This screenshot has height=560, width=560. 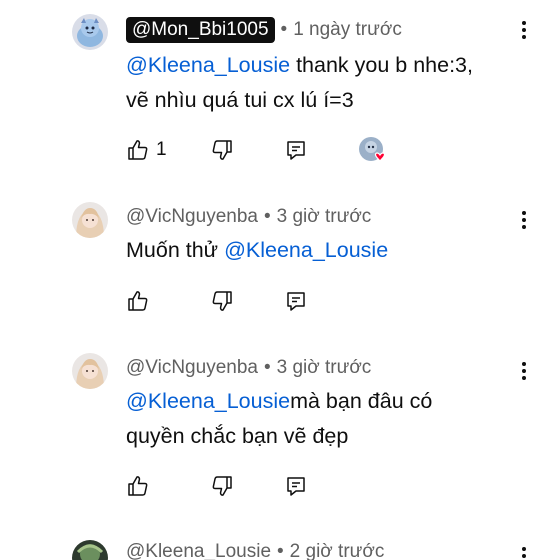 I want to click on like-count: 1, so click(x=161, y=149).